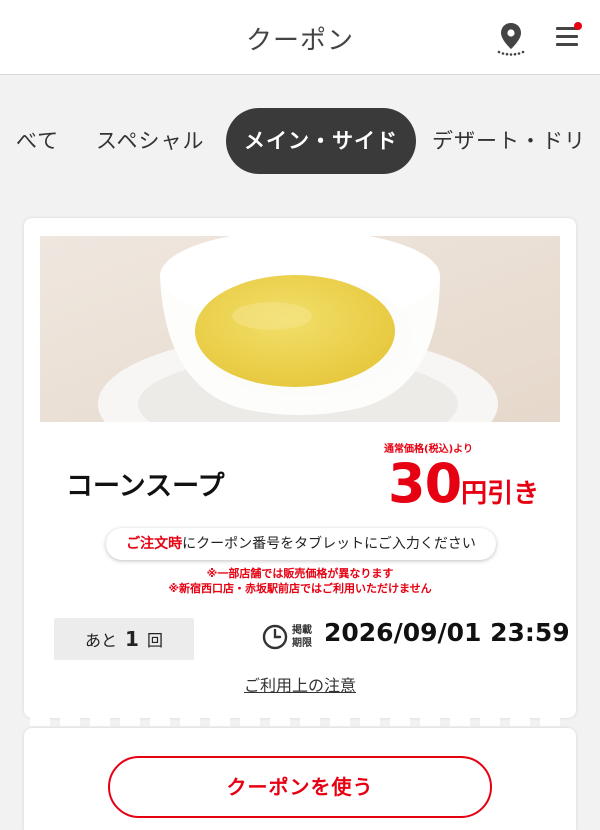 Image resolution: width=600 pixels, height=830 pixels. What do you see at coordinates (447, 632) in the screenshot?
I see `expiry-date: 2026/09/01 23:59` at bounding box center [447, 632].